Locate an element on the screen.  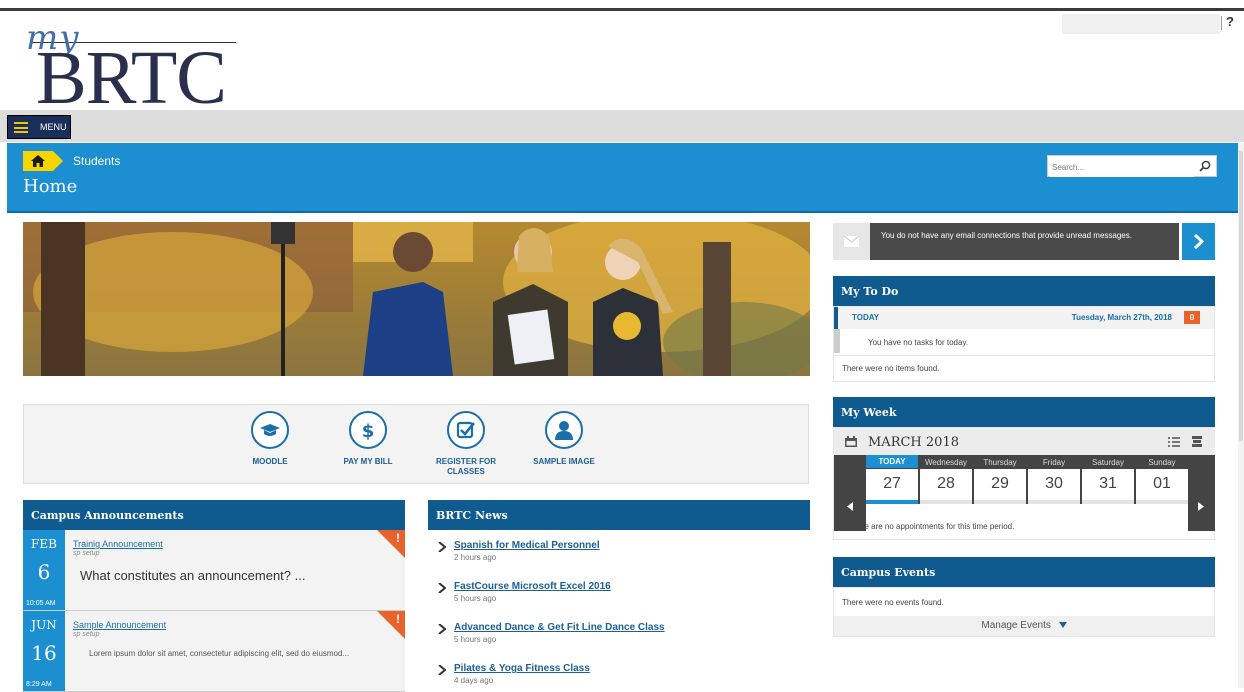
week-day-today: TODAY 27 is located at coordinates (892, 479).